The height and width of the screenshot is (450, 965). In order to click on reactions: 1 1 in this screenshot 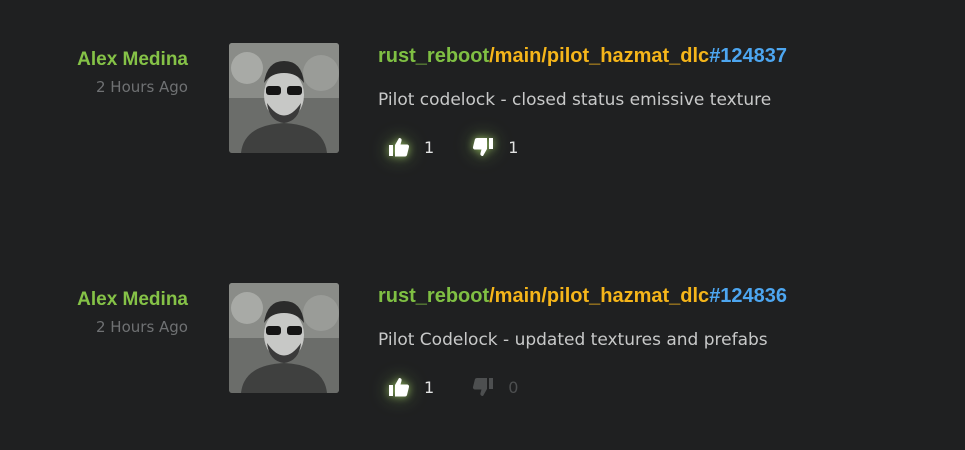, I will do `click(587, 147)`.